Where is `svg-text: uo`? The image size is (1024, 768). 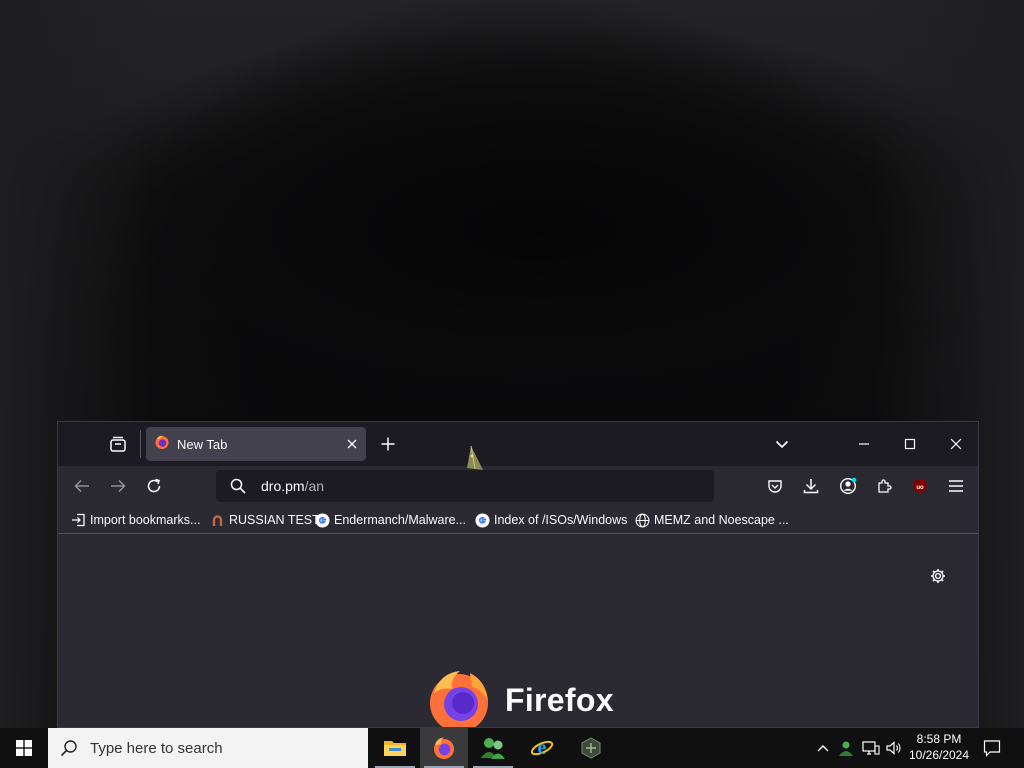 svg-text: uo is located at coordinates (920, 488).